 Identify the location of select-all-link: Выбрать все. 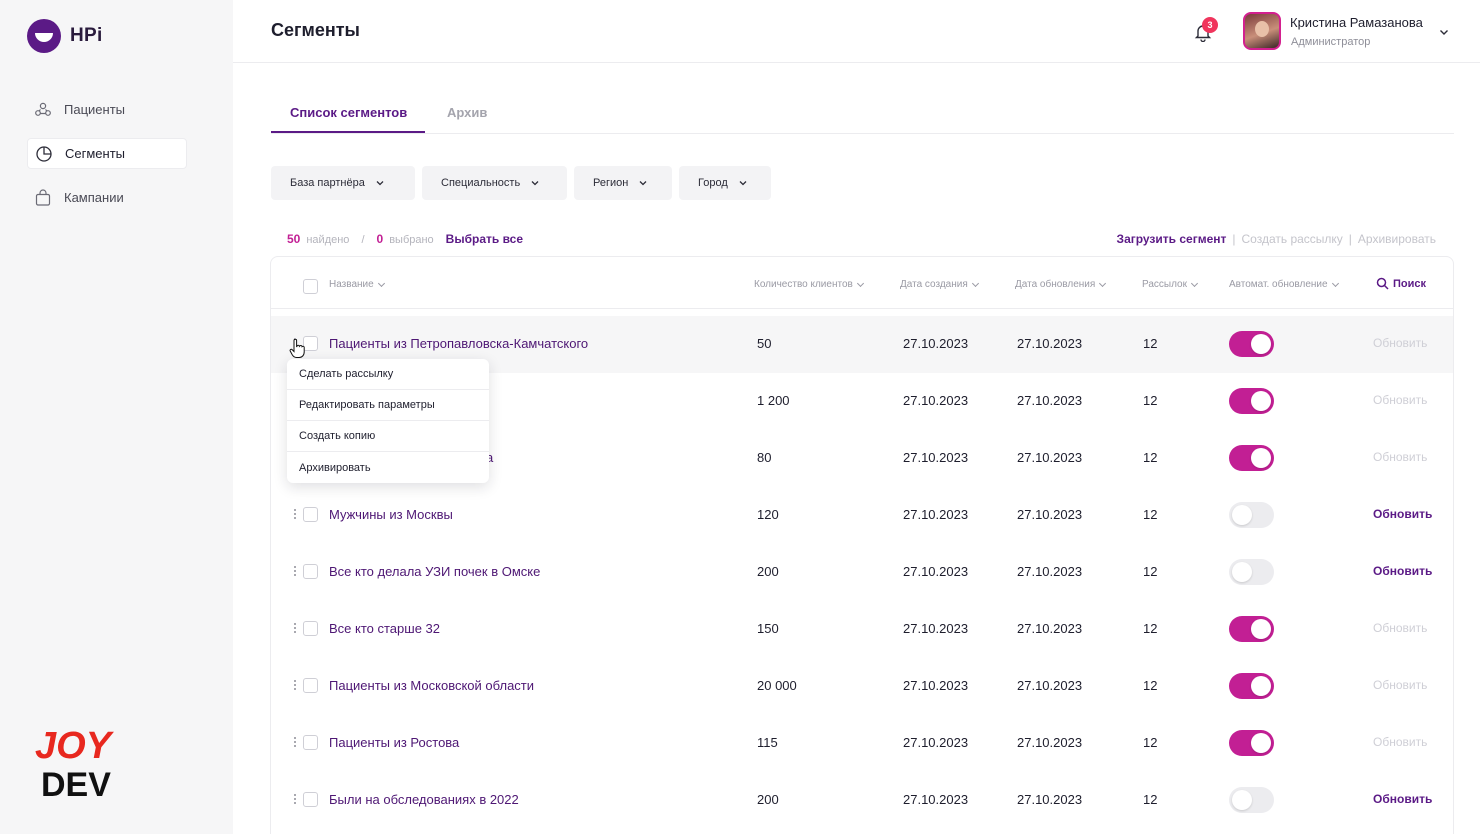
(484, 239).